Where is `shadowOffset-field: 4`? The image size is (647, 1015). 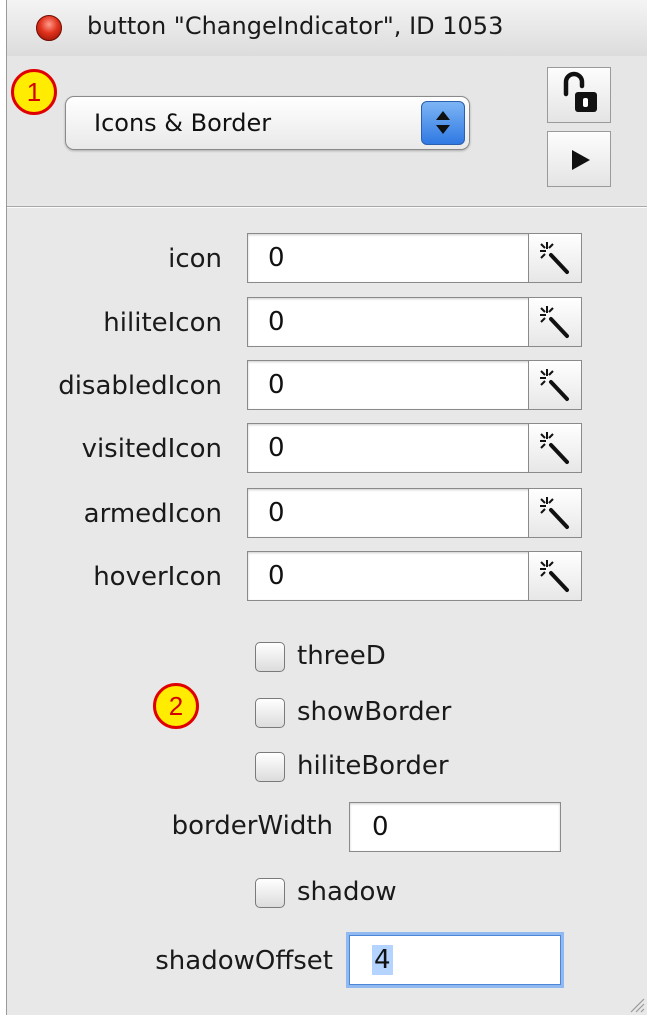
shadowOffset-field: 4 is located at coordinates (455, 960).